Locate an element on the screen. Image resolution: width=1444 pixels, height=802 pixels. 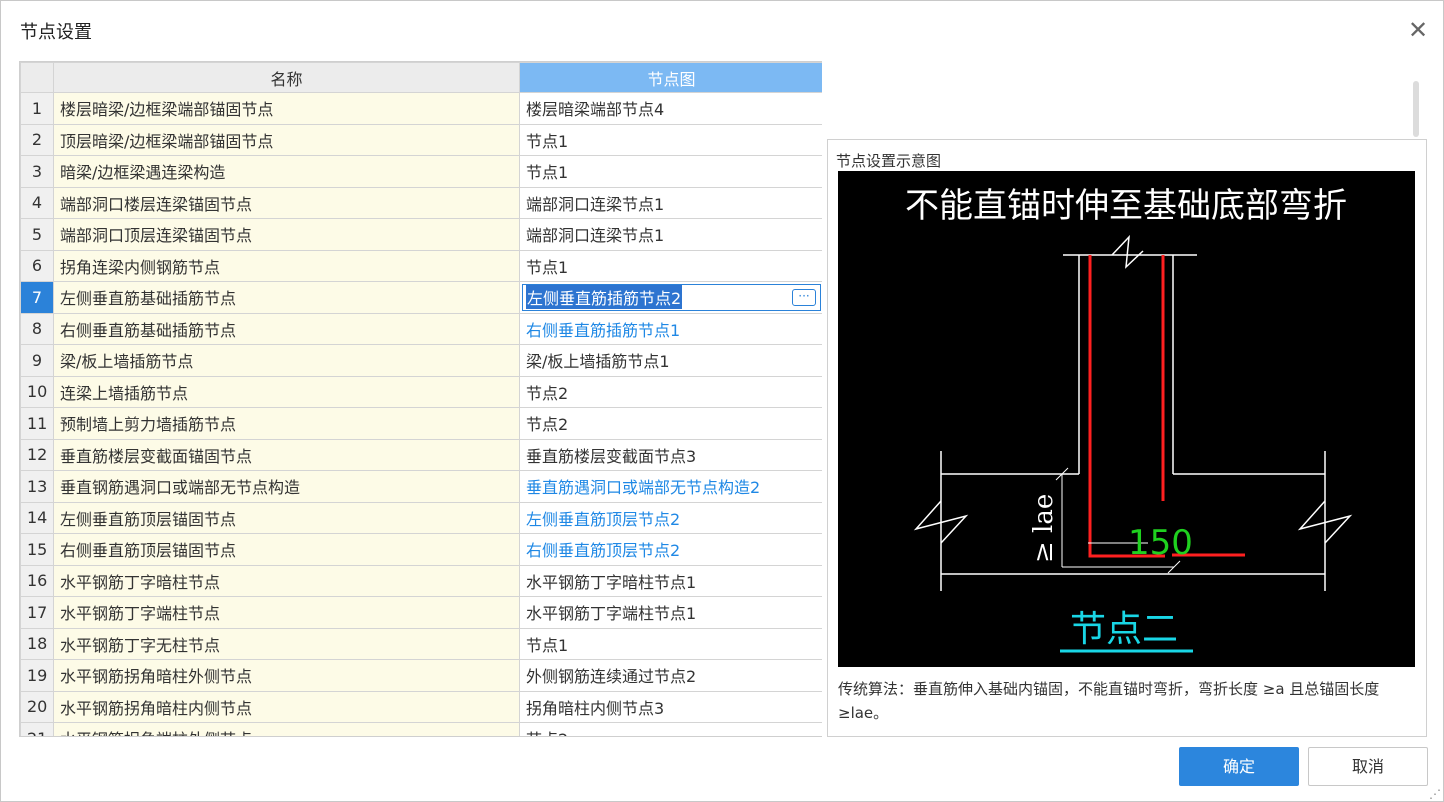
row-name-cell: 水平钢筋拐角暗柱外侧节点 is located at coordinates (286, 675).